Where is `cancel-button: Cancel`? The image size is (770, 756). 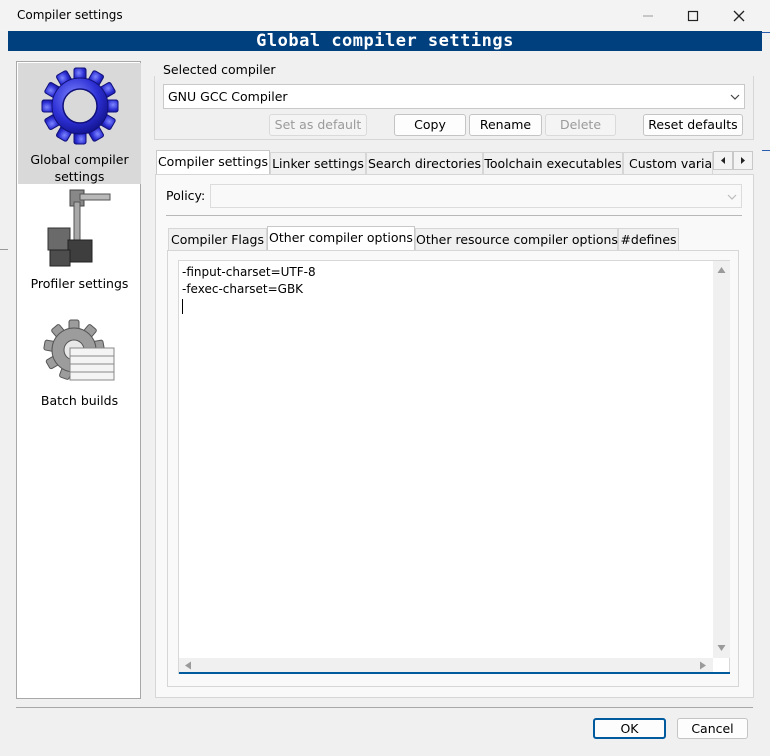
cancel-button: Cancel is located at coordinates (712, 728).